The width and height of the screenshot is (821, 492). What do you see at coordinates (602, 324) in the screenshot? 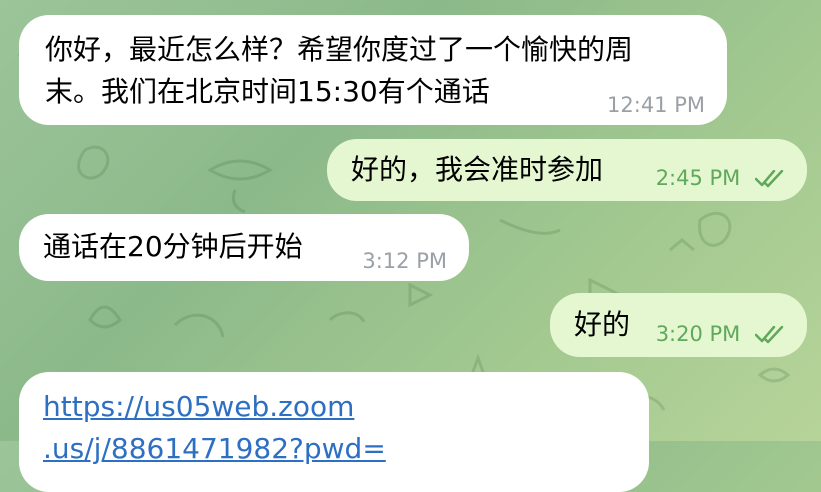
I see `message-text: 好的` at bounding box center [602, 324].